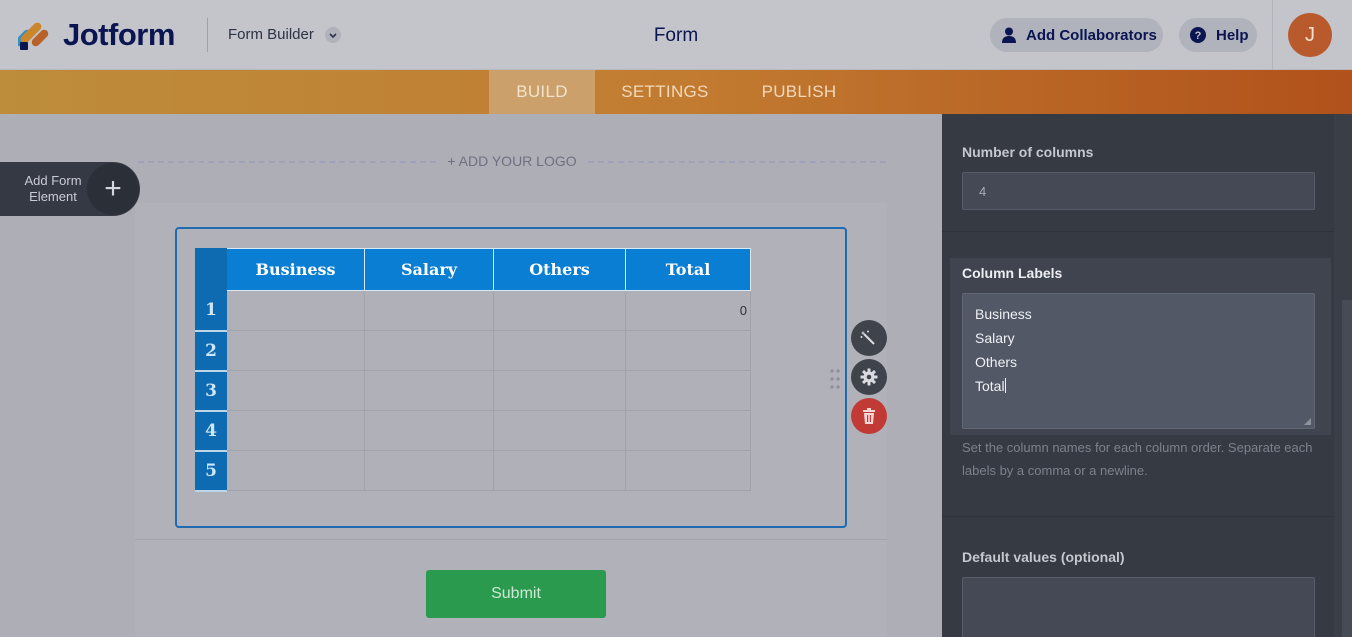 Image resolution: width=1352 pixels, height=637 pixels. I want to click on row-number: 5, so click(211, 471).